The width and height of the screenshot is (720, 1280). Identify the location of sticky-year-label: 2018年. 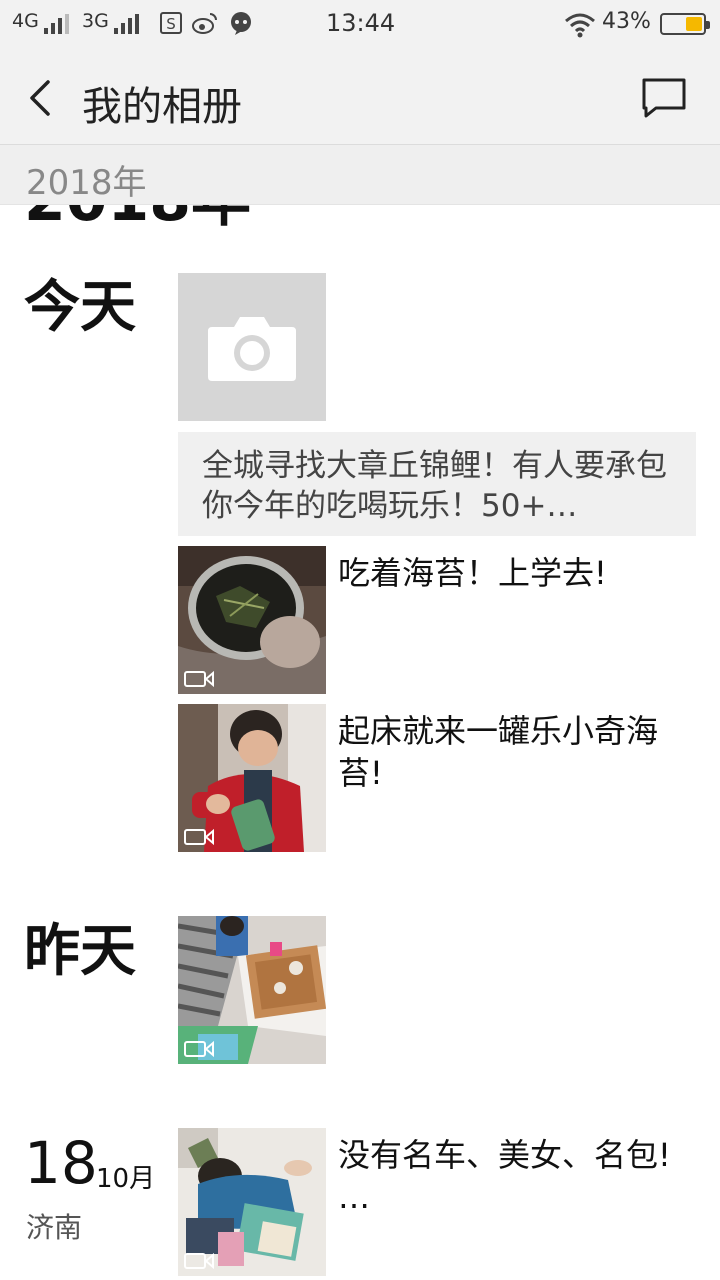
(86, 183).